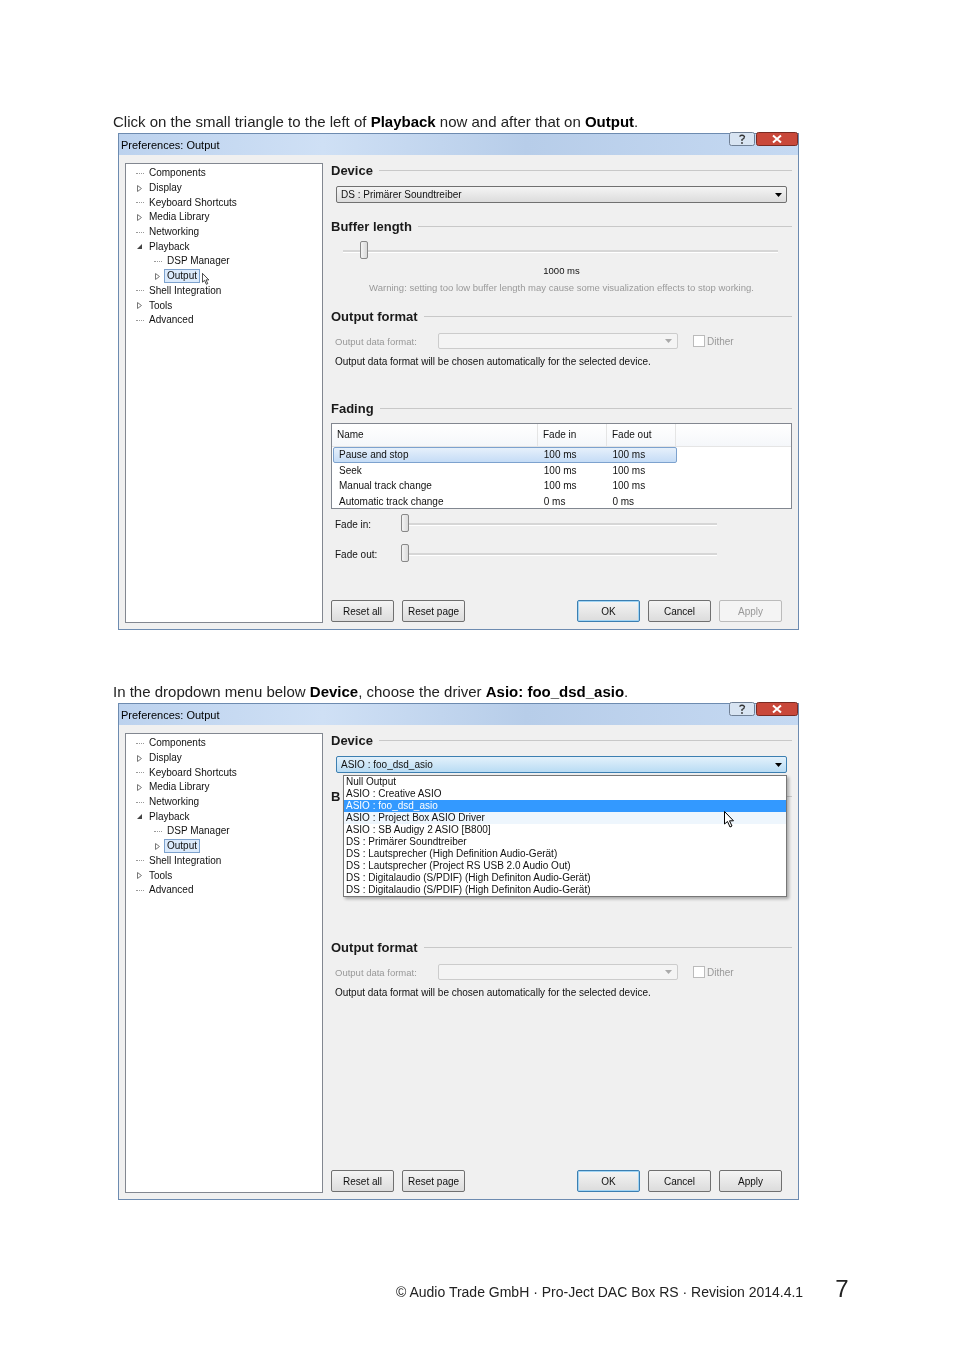  I want to click on dropdown-option: ASIO : Creative ASIO, so click(565, 794).